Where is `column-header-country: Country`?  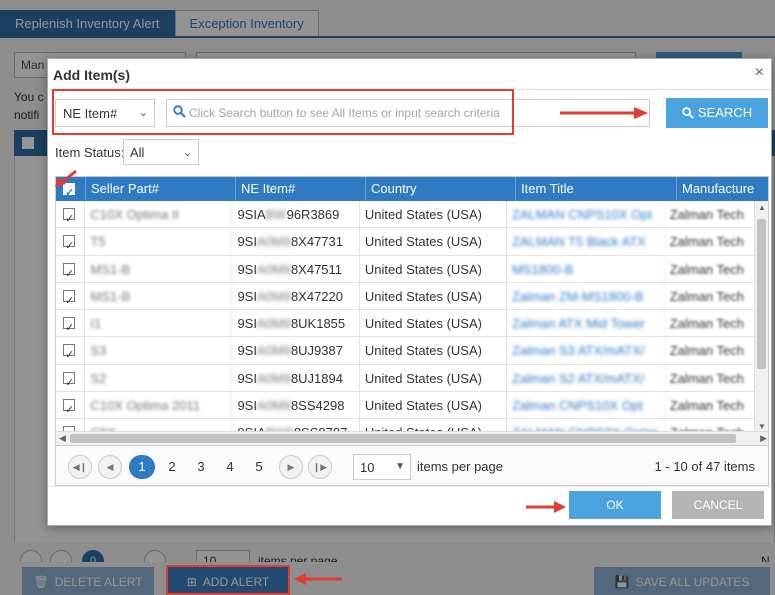 column-header-country: Country is located at coordinates (441, 189).